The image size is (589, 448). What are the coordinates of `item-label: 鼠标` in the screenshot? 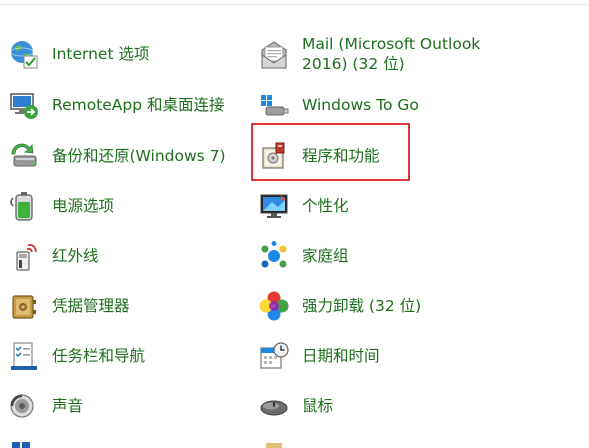 It's located at (318, 406).